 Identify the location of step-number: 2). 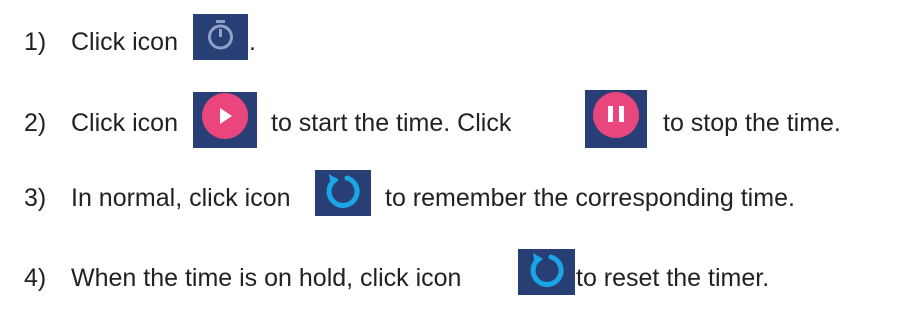
(35, 123).